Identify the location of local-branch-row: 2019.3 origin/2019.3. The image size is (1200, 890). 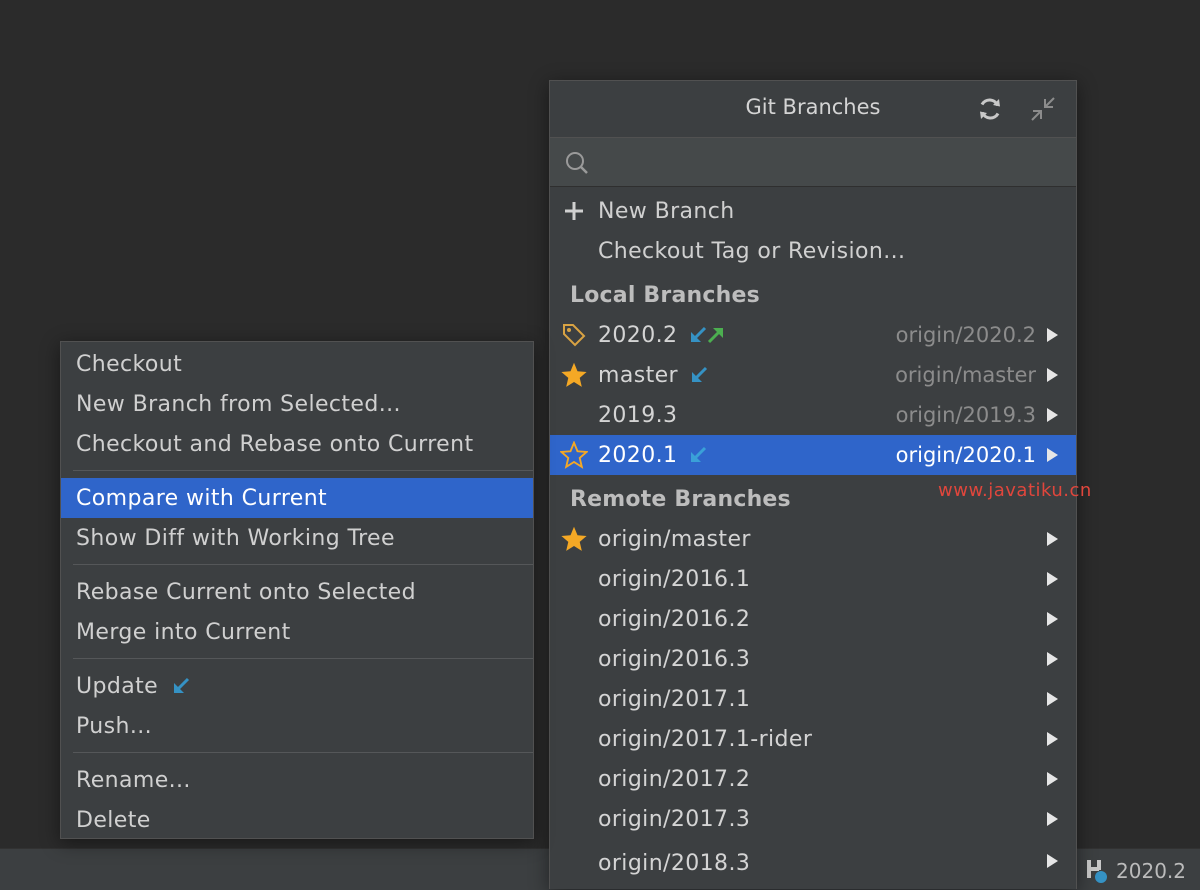
(813, 415).